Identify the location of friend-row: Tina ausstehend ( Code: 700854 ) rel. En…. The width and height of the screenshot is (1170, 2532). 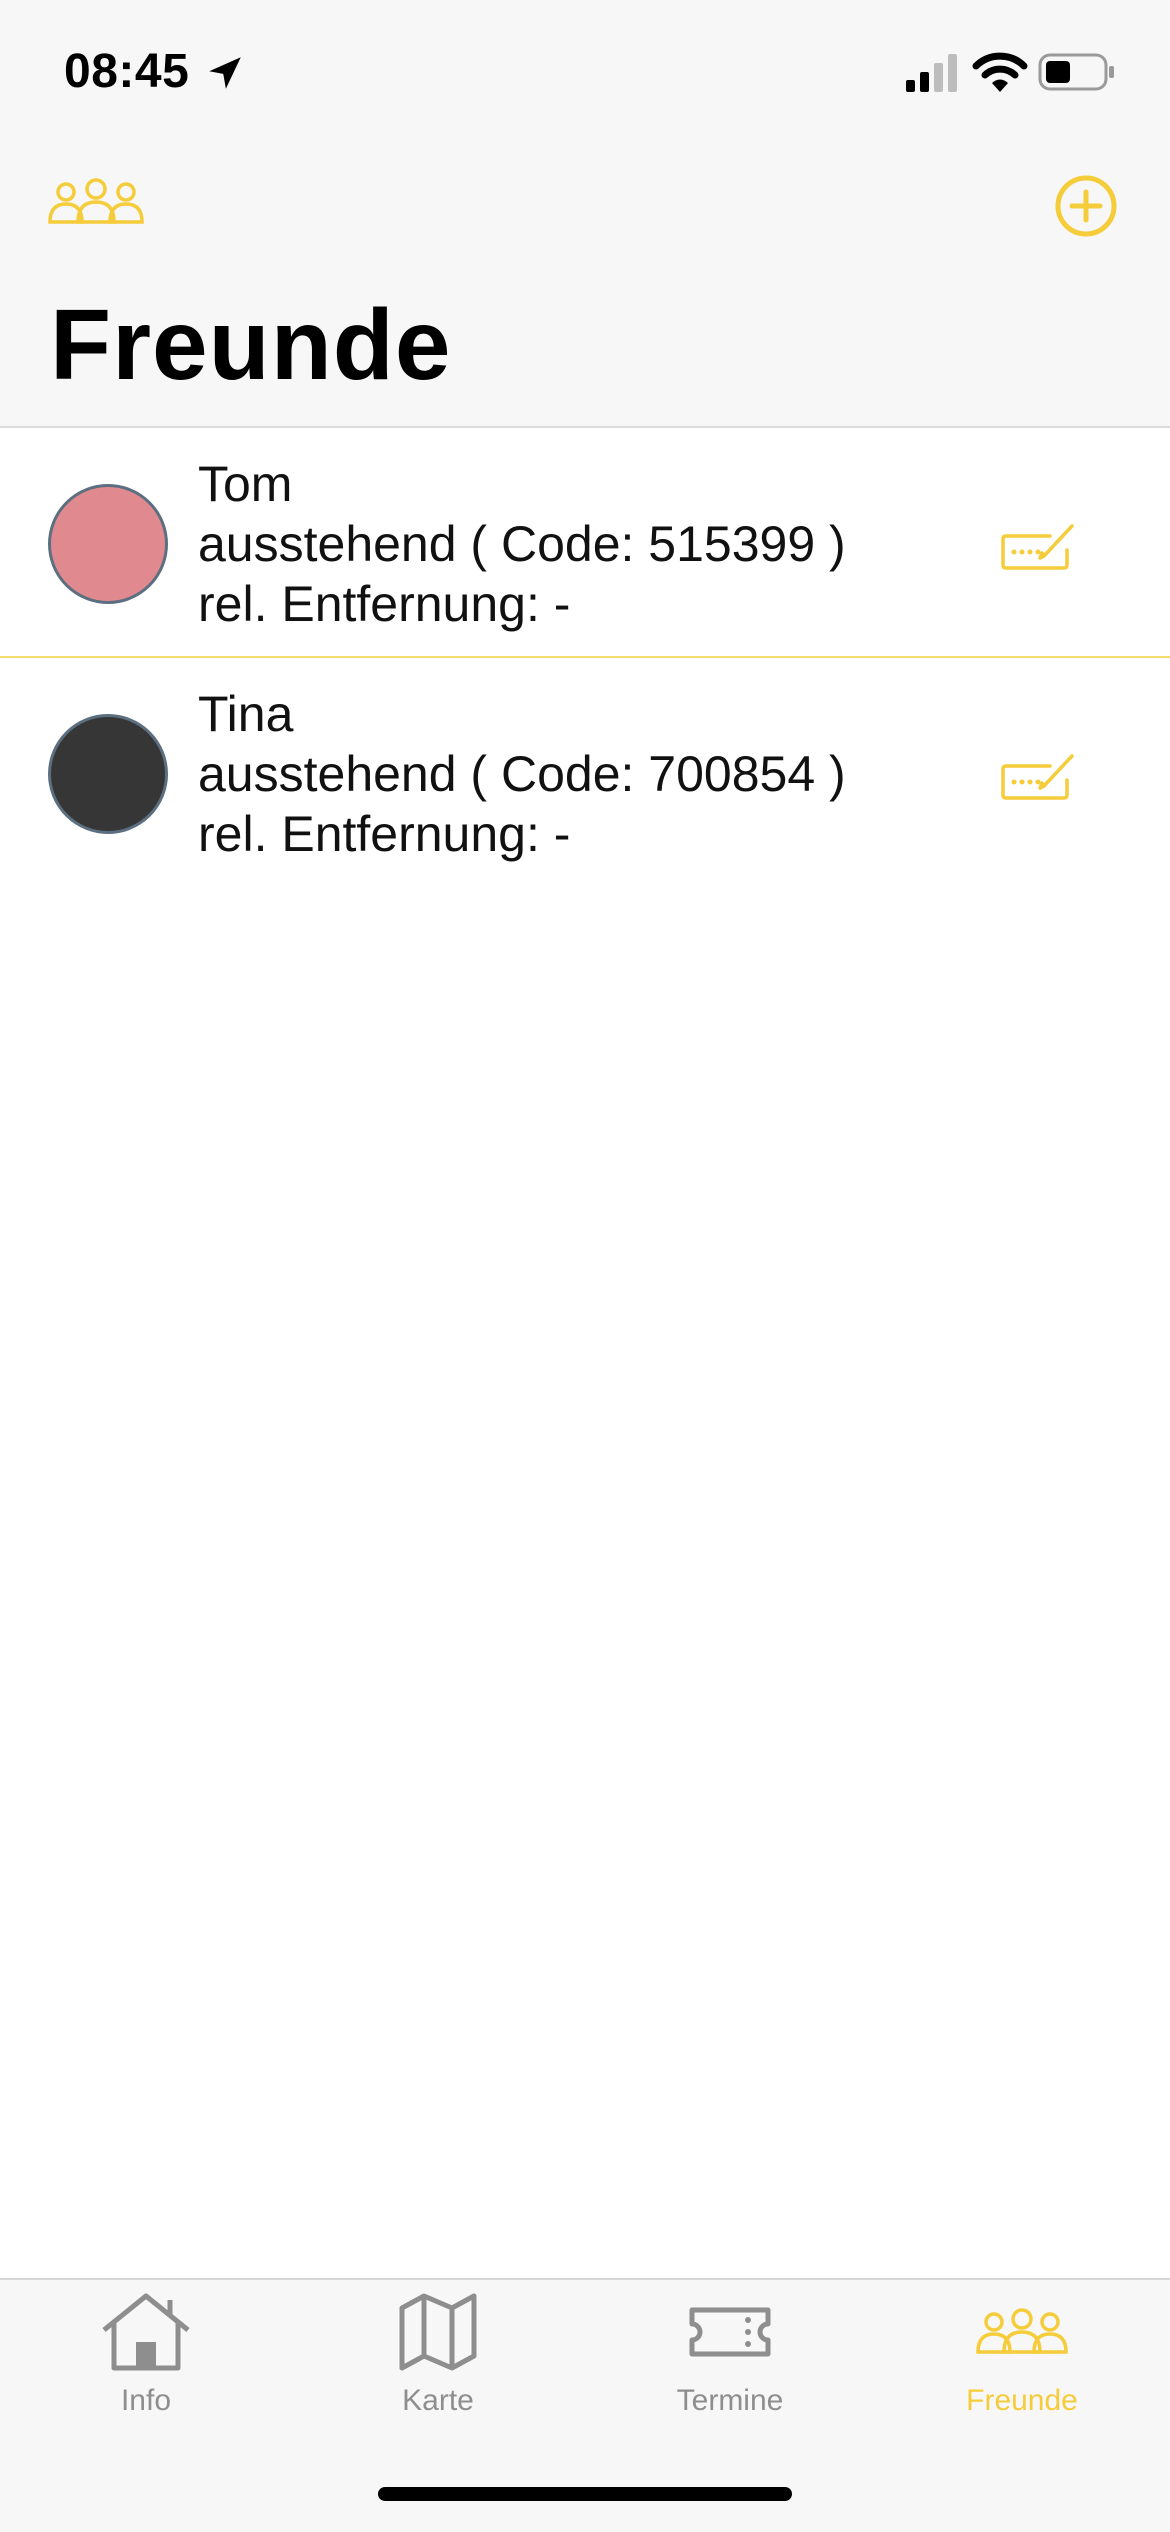
(585, 773).